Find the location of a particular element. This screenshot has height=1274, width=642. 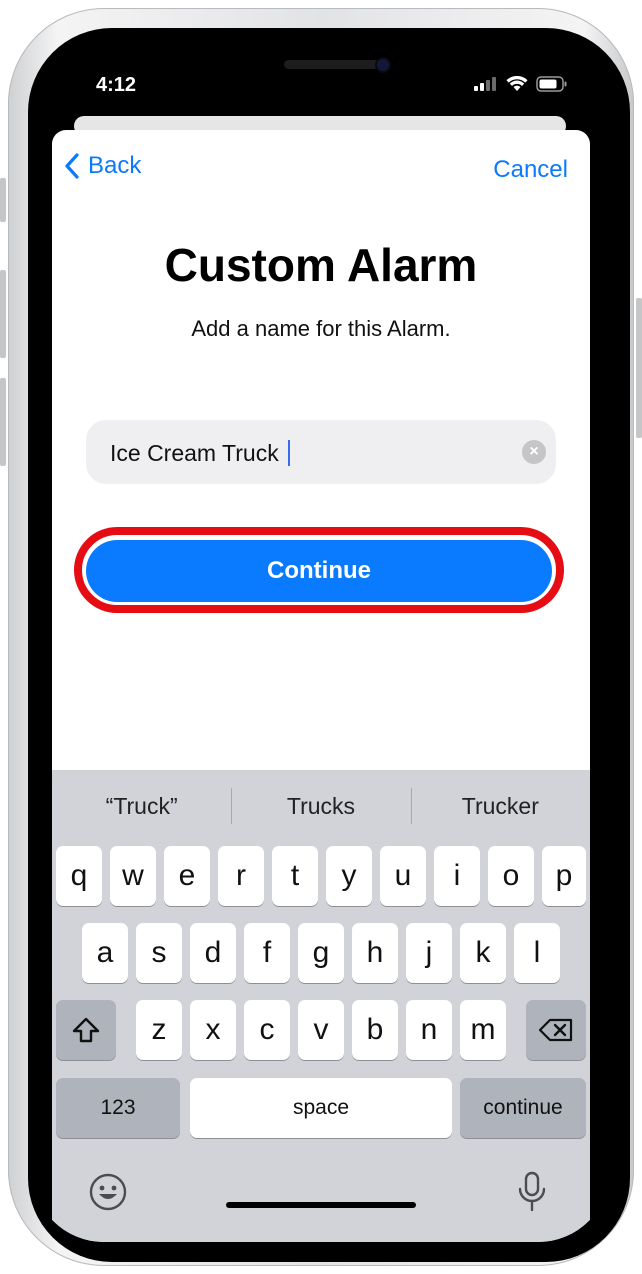

battery-icon is located at coordinates (551, 84).